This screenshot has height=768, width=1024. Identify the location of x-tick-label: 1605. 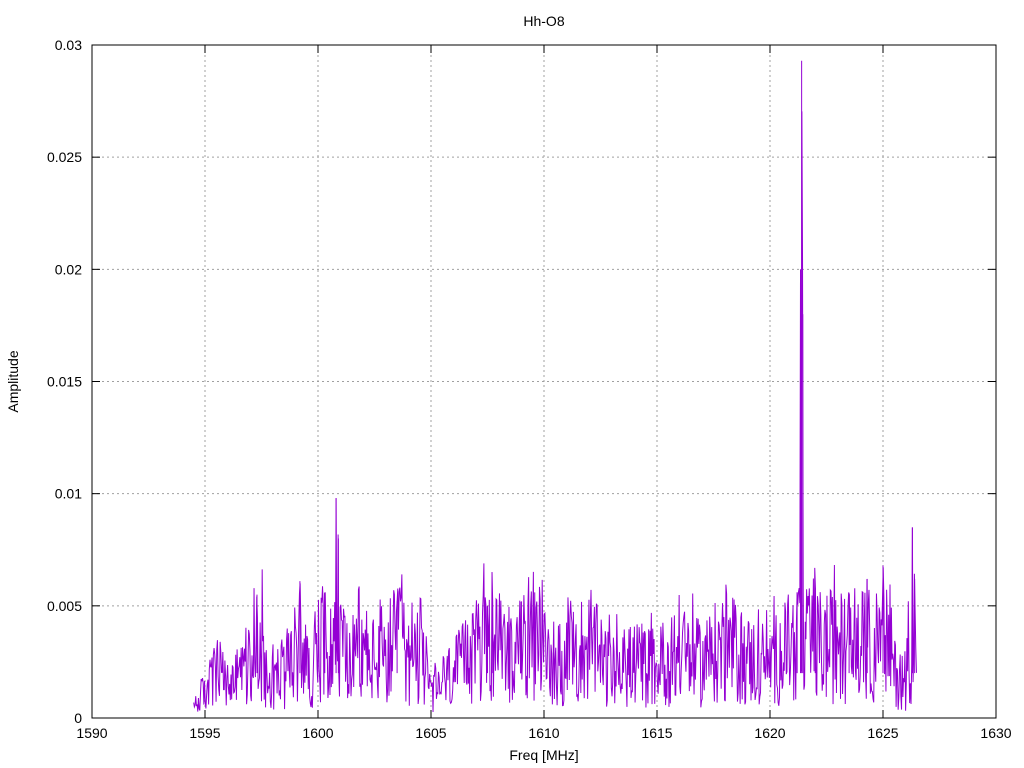
(430, 733).